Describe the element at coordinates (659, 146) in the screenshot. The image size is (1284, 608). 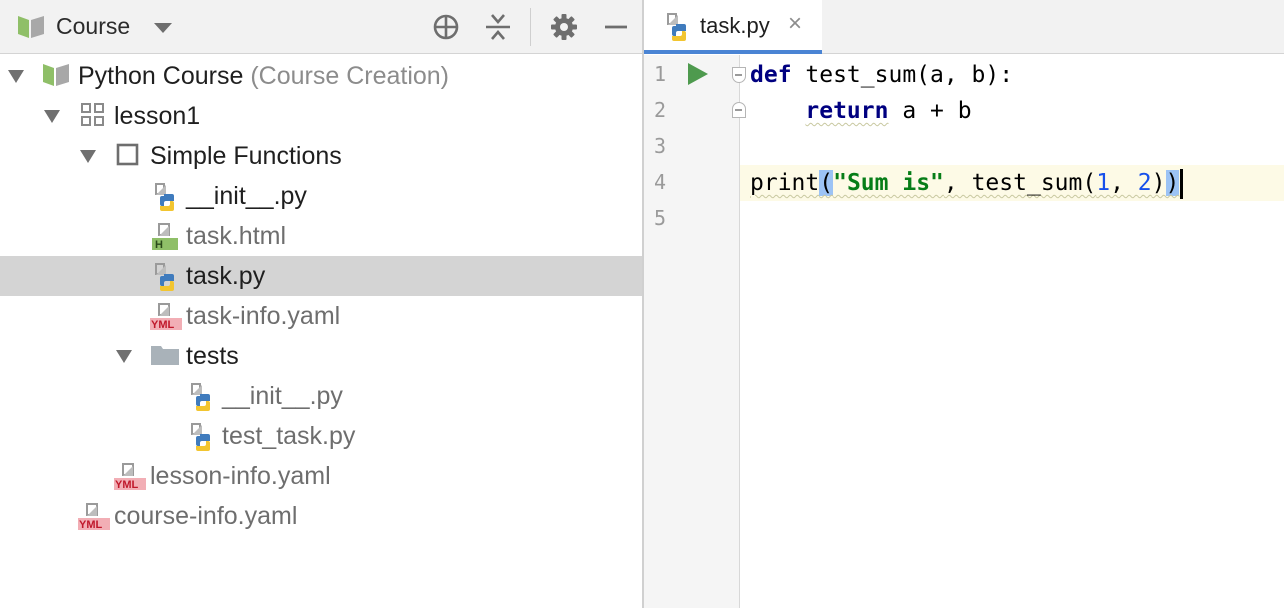
I see `line-number: 3` at that location.